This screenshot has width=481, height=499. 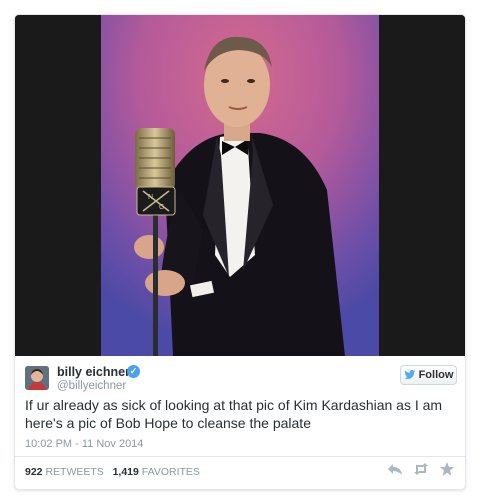 I want to click on follow-button: Follow, so click(x=428, y=375).